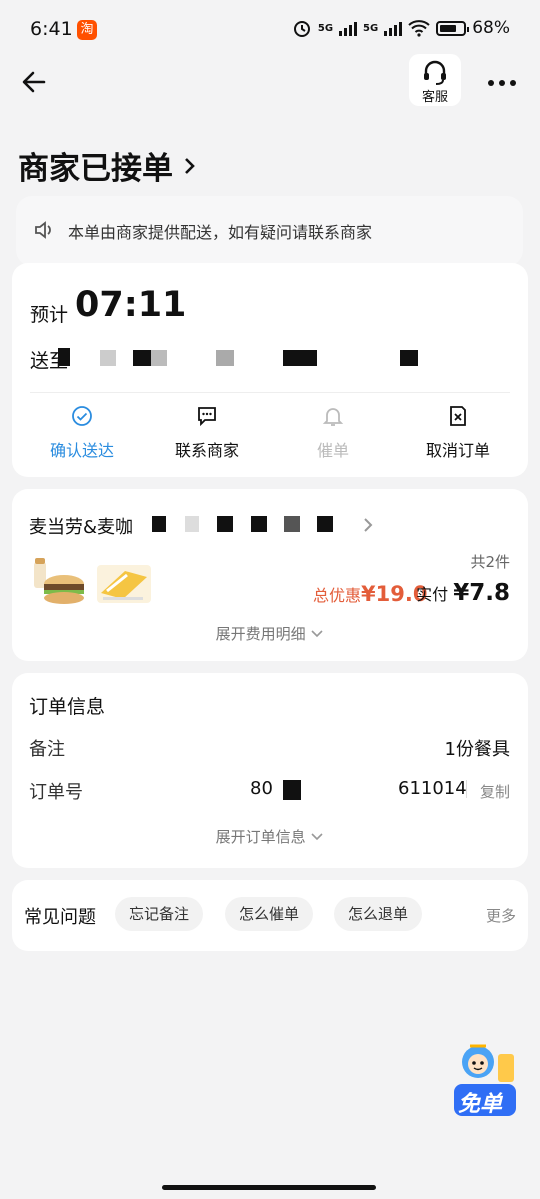 This screenshot has width=540, height=1199. I want to click on chat-icon, so click(207, 417).